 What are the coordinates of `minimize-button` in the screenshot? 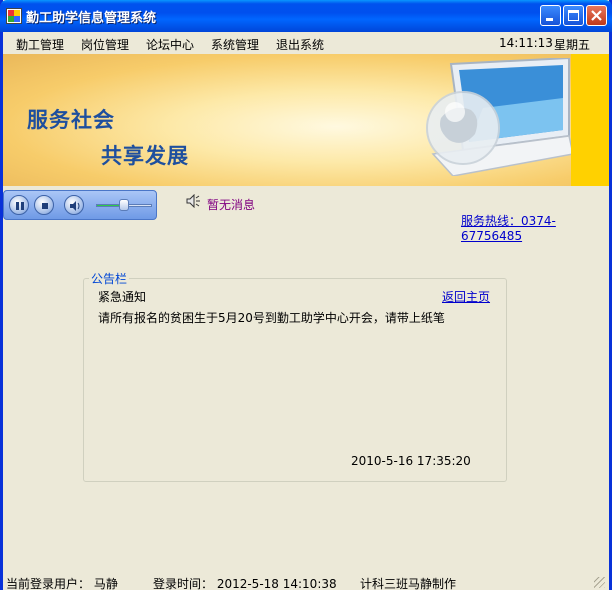 It's located at (550, 15).